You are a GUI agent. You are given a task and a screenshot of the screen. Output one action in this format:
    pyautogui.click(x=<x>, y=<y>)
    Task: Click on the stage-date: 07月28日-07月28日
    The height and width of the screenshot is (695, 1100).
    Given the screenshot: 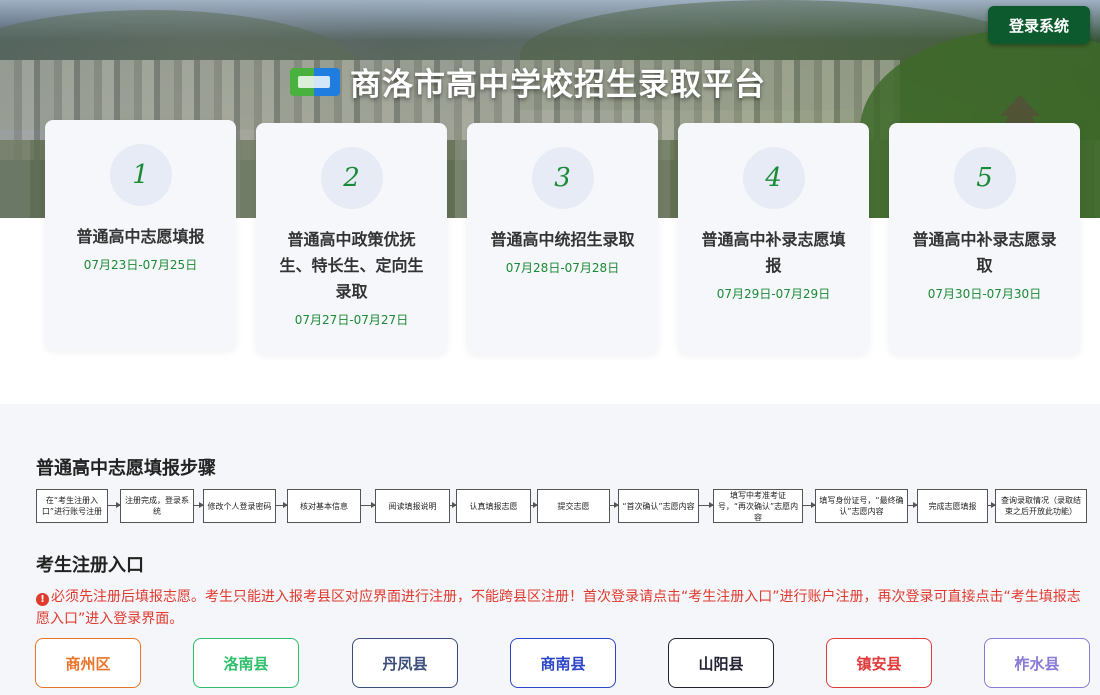 What is the action you would take?
    pyautogui.click(x=562, y=268)
    